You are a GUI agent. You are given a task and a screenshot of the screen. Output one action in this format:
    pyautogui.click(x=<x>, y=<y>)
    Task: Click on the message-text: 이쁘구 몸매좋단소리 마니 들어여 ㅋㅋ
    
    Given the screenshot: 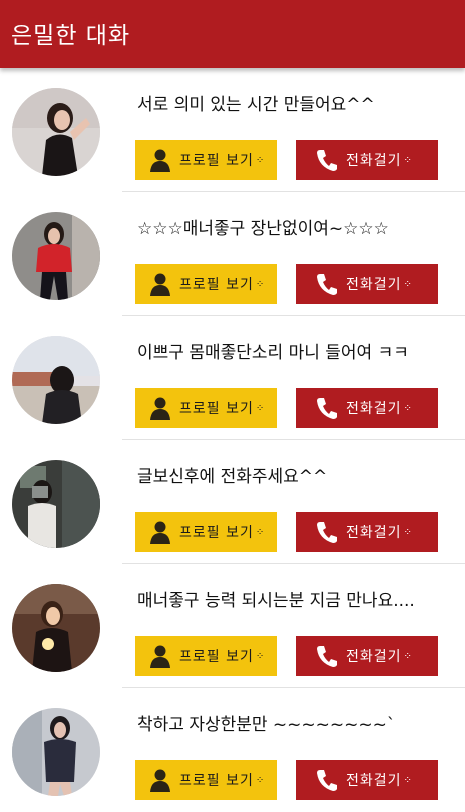 What is the action you would take?
    pyautogui.click(x=273, y=353)
    